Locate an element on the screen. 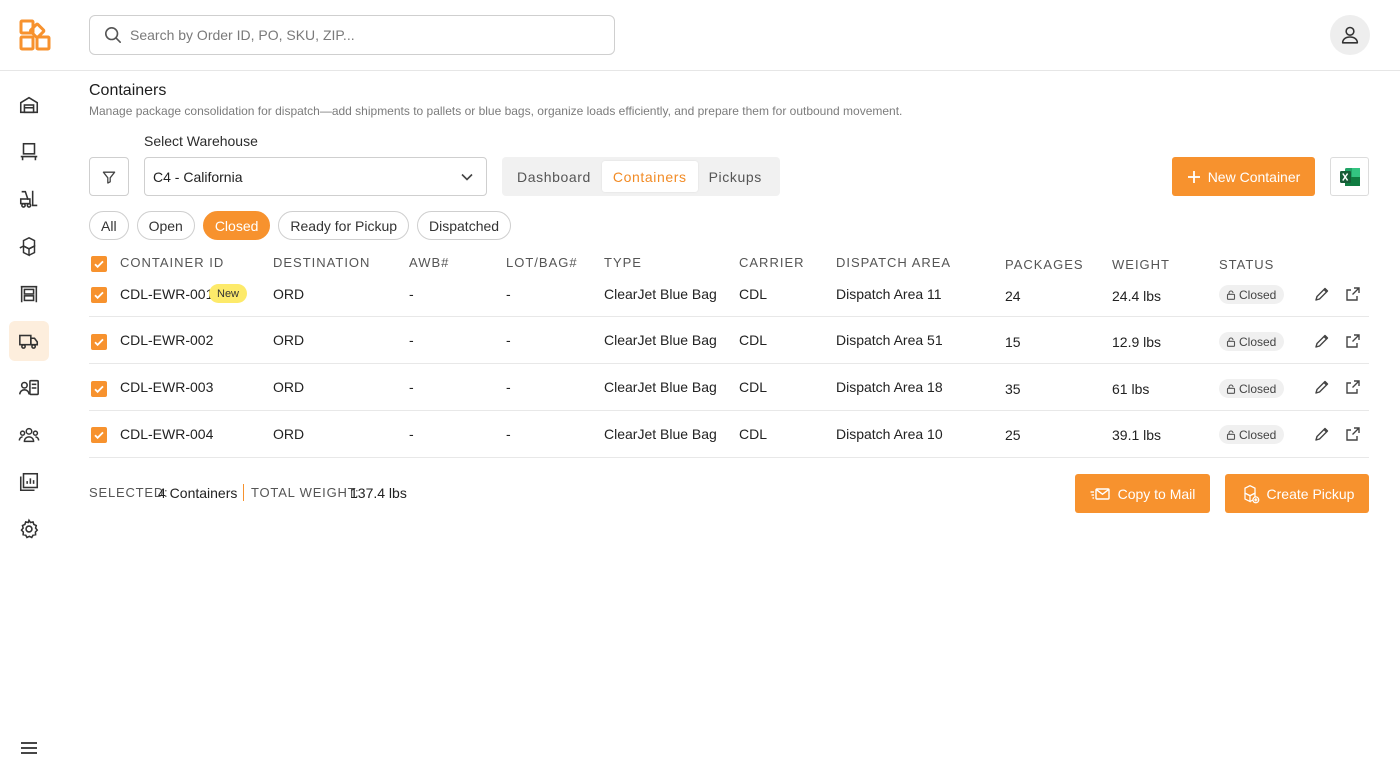 The width and height of the screenshot is (1400, 777). new-container-button: New Container is located at coordinates (1243, 176).